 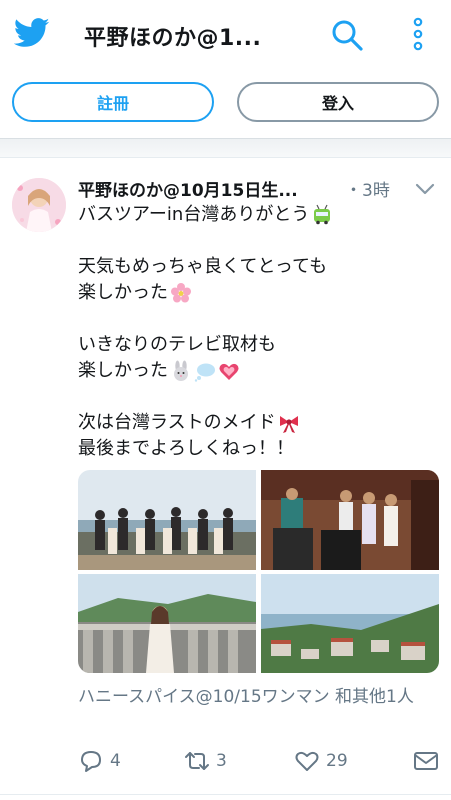 What do you see at coordinates (204, 372) in the screenshot?
I see `speech-bubble-emoji-icon` at bounding box center [204, 372].